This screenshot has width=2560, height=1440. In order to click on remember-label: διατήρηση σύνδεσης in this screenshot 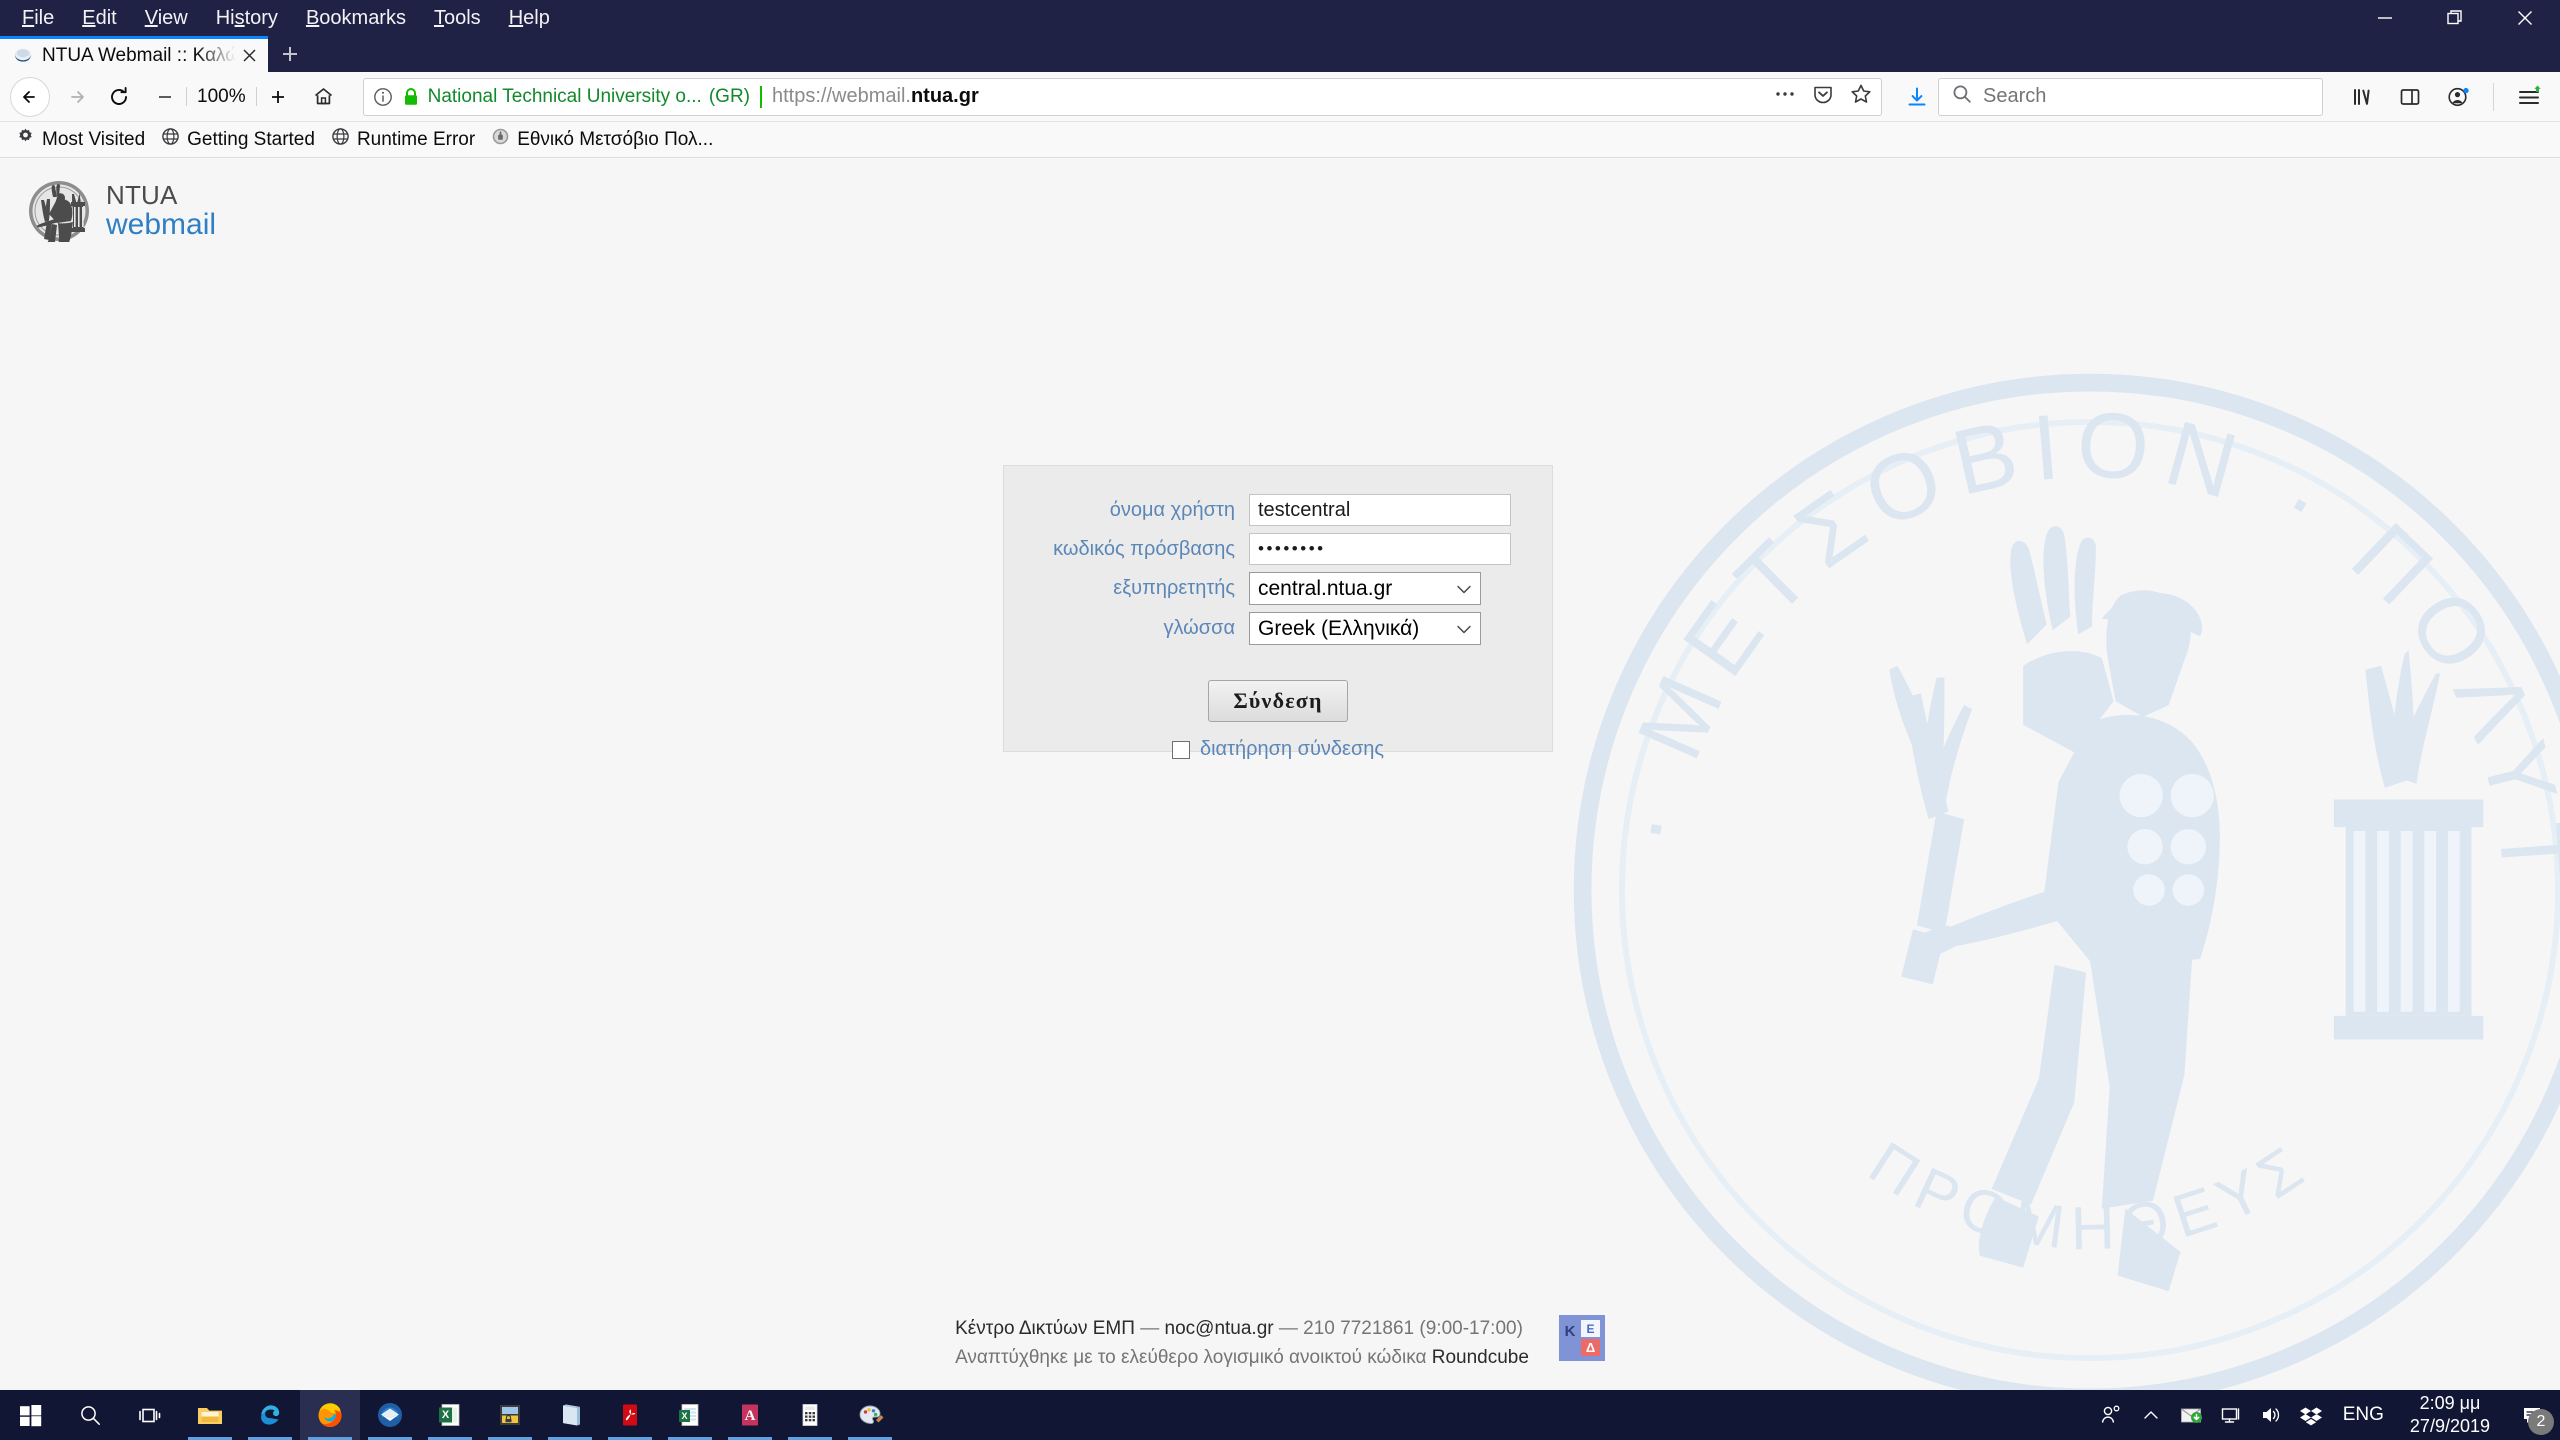, I will do `click(1292, 749)`.